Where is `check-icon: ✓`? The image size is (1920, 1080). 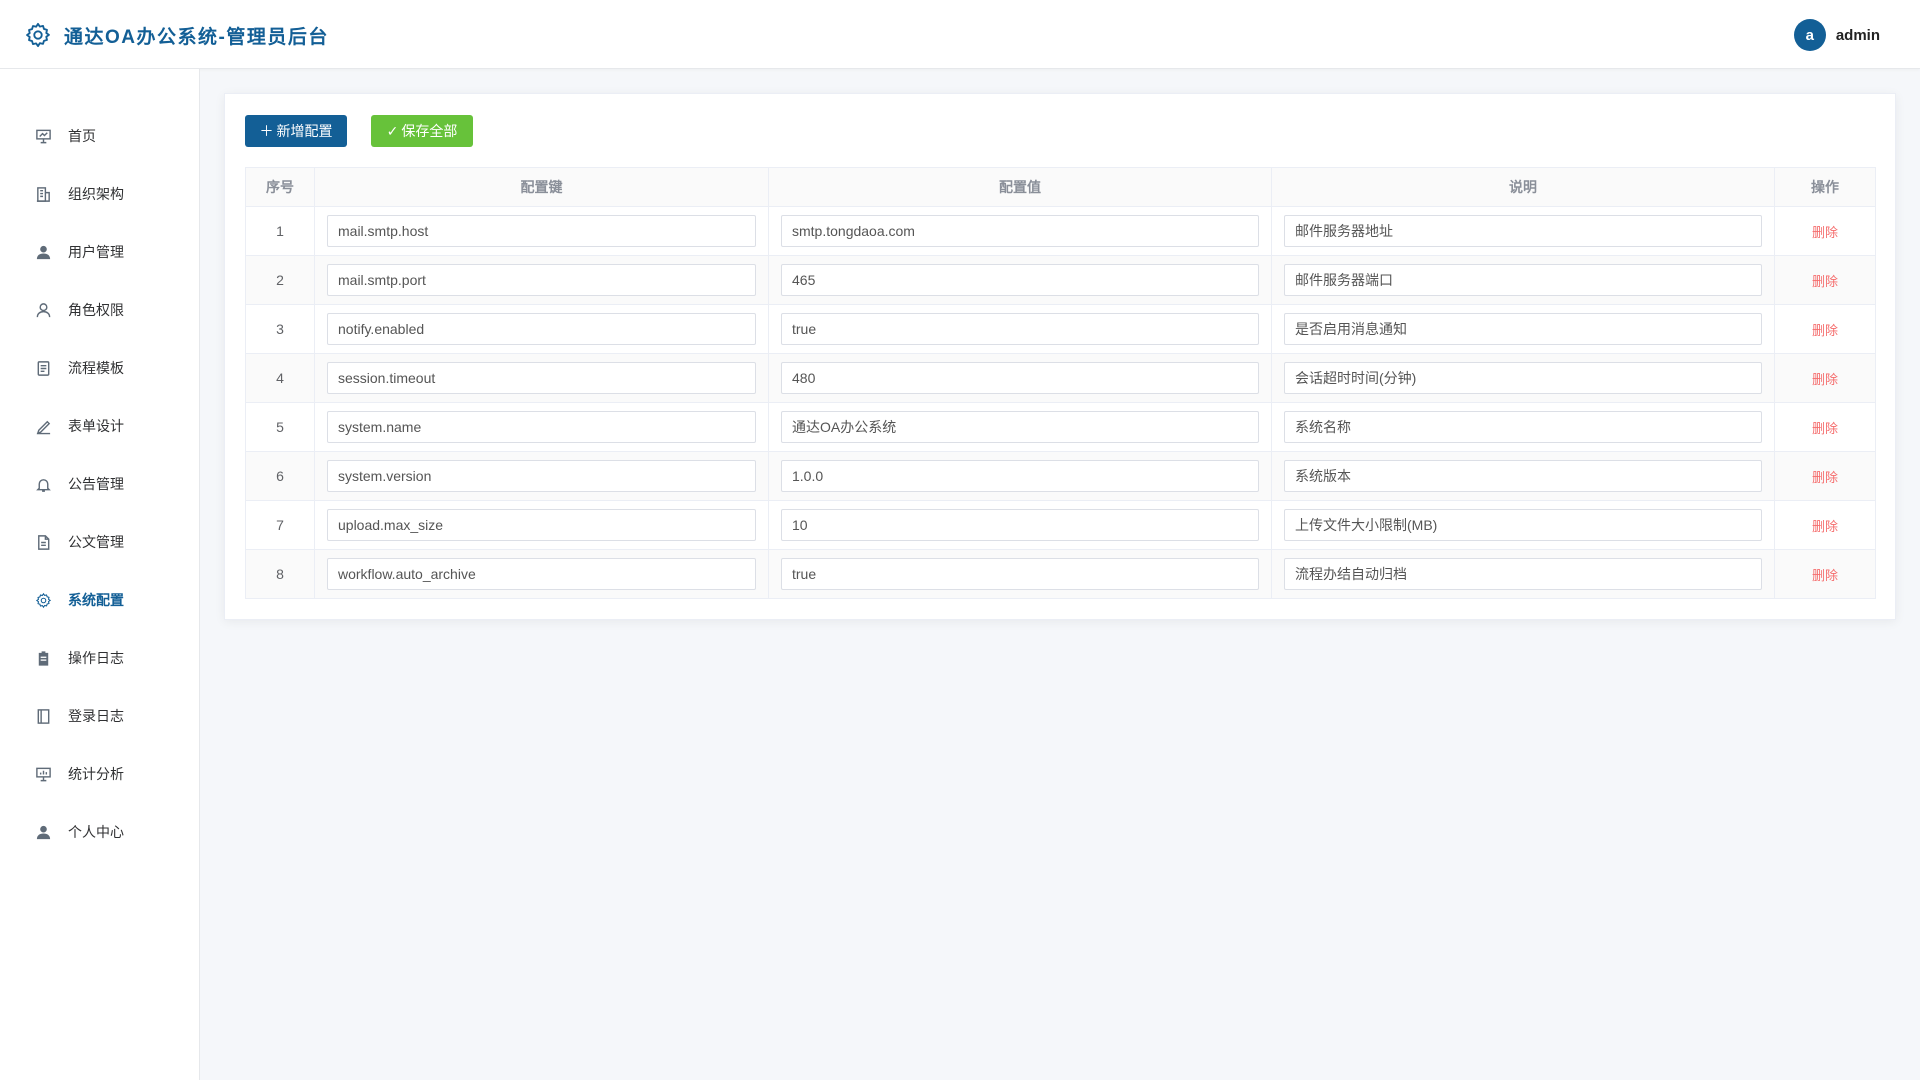
check-icon: ✓ is located at coordinates (392, 130).